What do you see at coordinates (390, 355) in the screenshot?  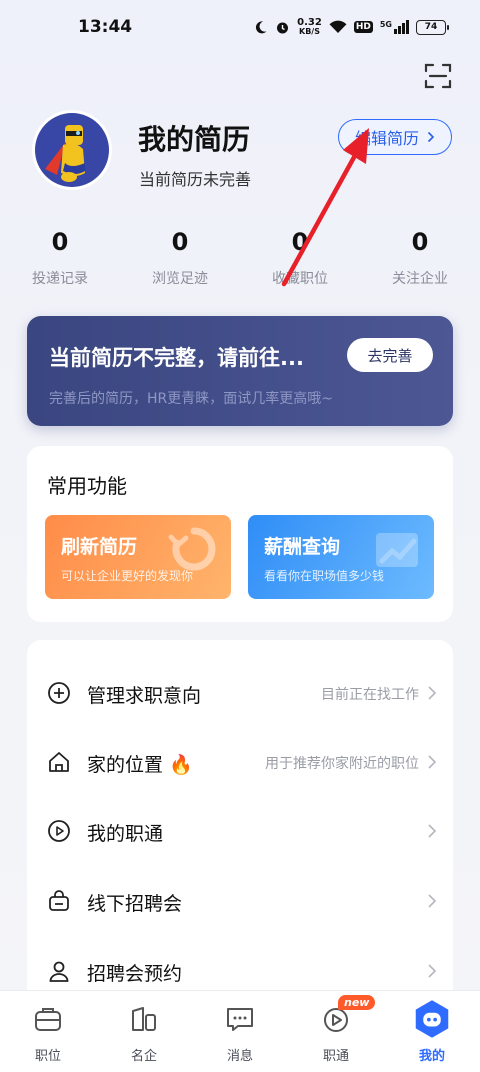 I see `complete-resume-button: 去完善` at bounding box center [390, 355].